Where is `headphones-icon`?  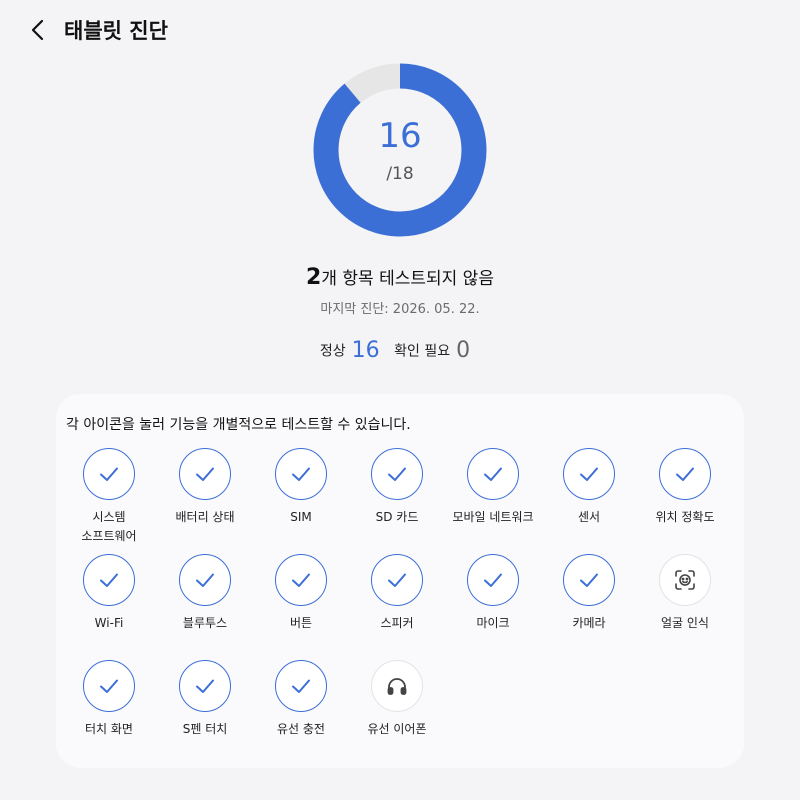
headphones-icon is located at coordinates (397, 686).